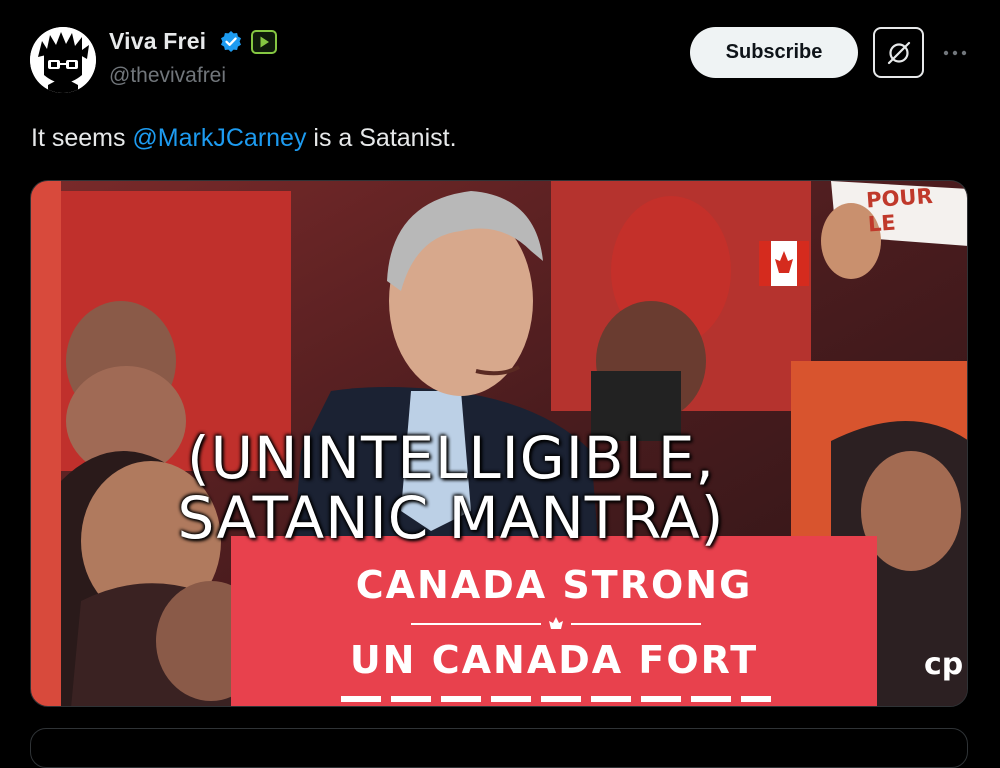  I want to click on user-handle: @thevivafrei, so click(167, 76).